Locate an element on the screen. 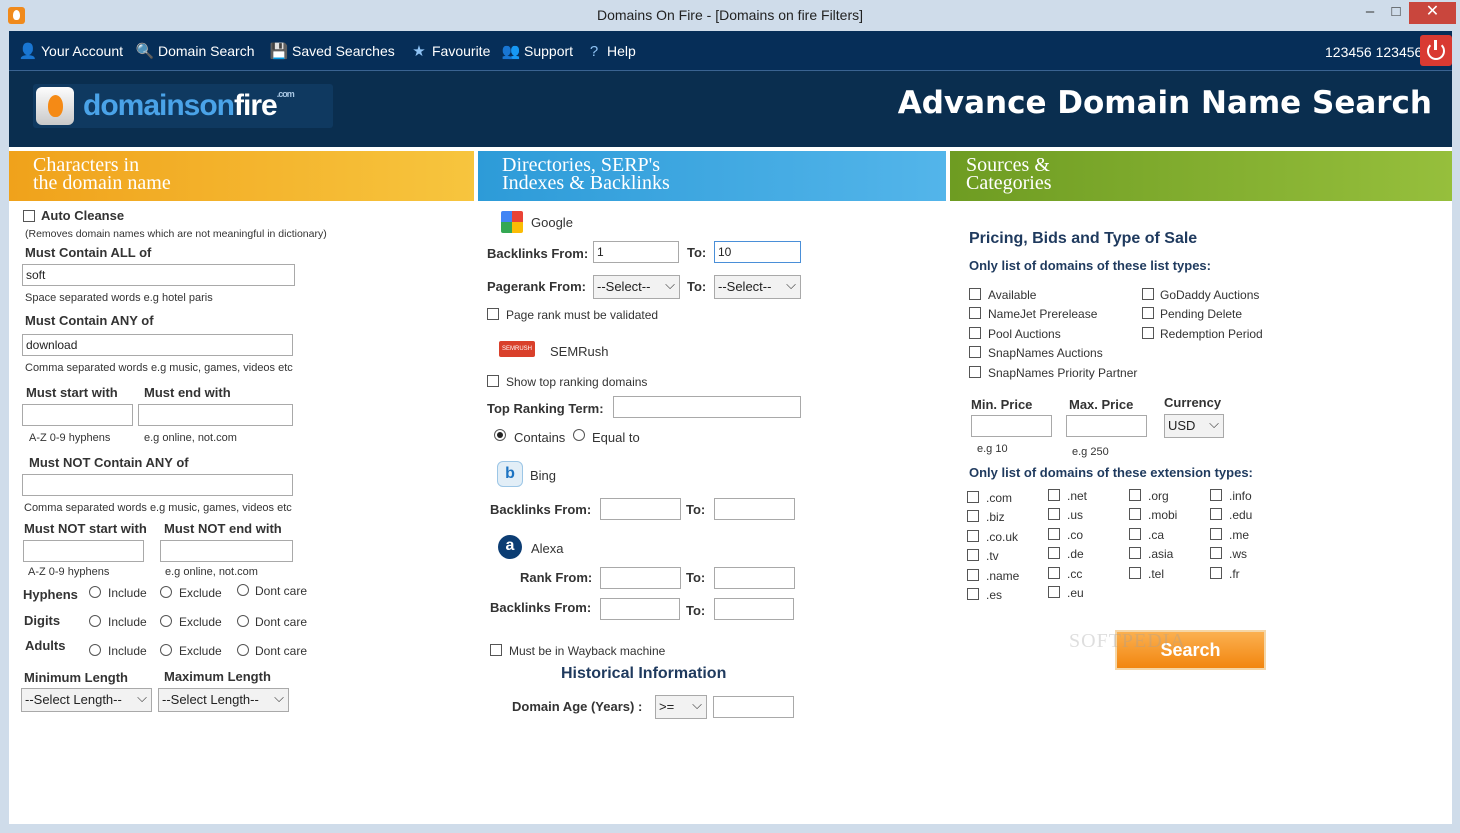 The width and height of the screenshot is (1460, 833). pricing-heading: Pricing, Bids and Type of Sale is located at coordinates (1083, 238).